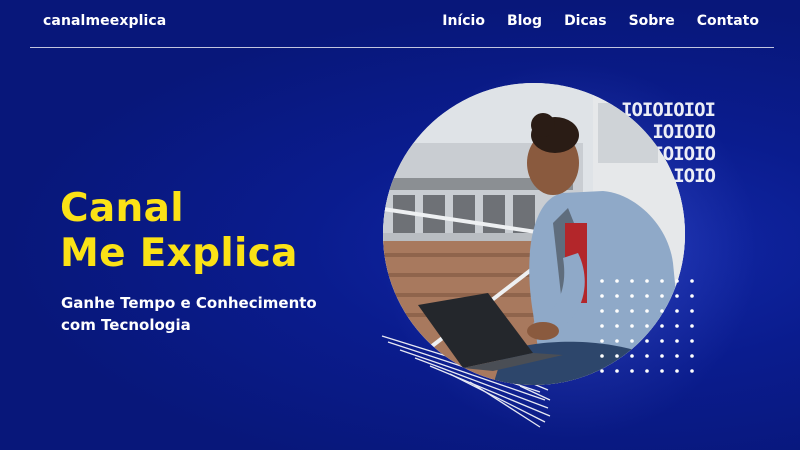 The height and width of the screenshot is (450, 800). What do you see at coordinates (524, 21) in the screenshot?
I see `nav-link-blog: Blog` at bounding box center [524, 21].